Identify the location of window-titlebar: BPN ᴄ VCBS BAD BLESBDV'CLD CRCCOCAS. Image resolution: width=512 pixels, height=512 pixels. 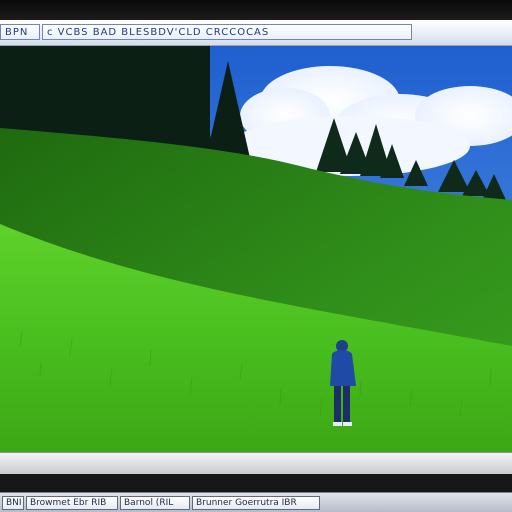
(256, 33).